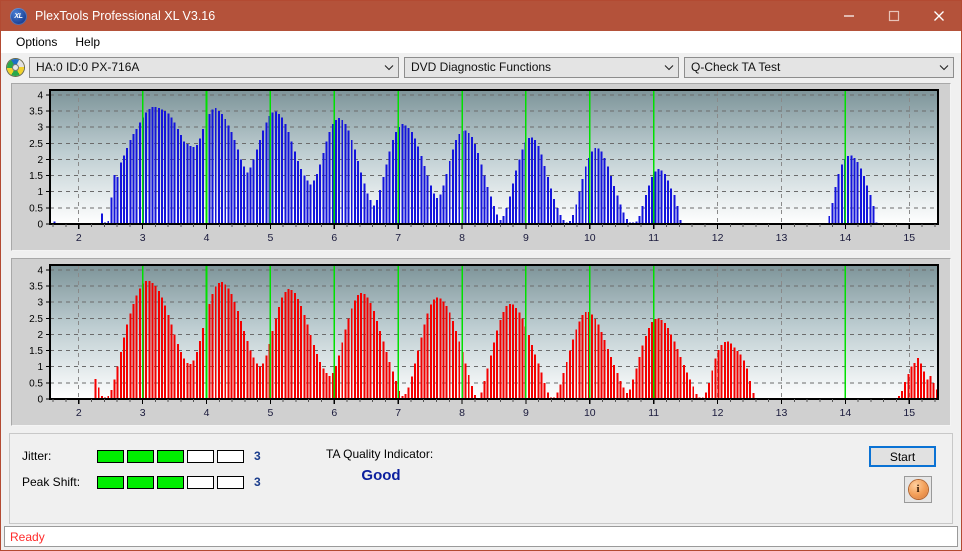  I want to click on quality-indicator-label: TA Quality Indicator:, so click(380, 454).